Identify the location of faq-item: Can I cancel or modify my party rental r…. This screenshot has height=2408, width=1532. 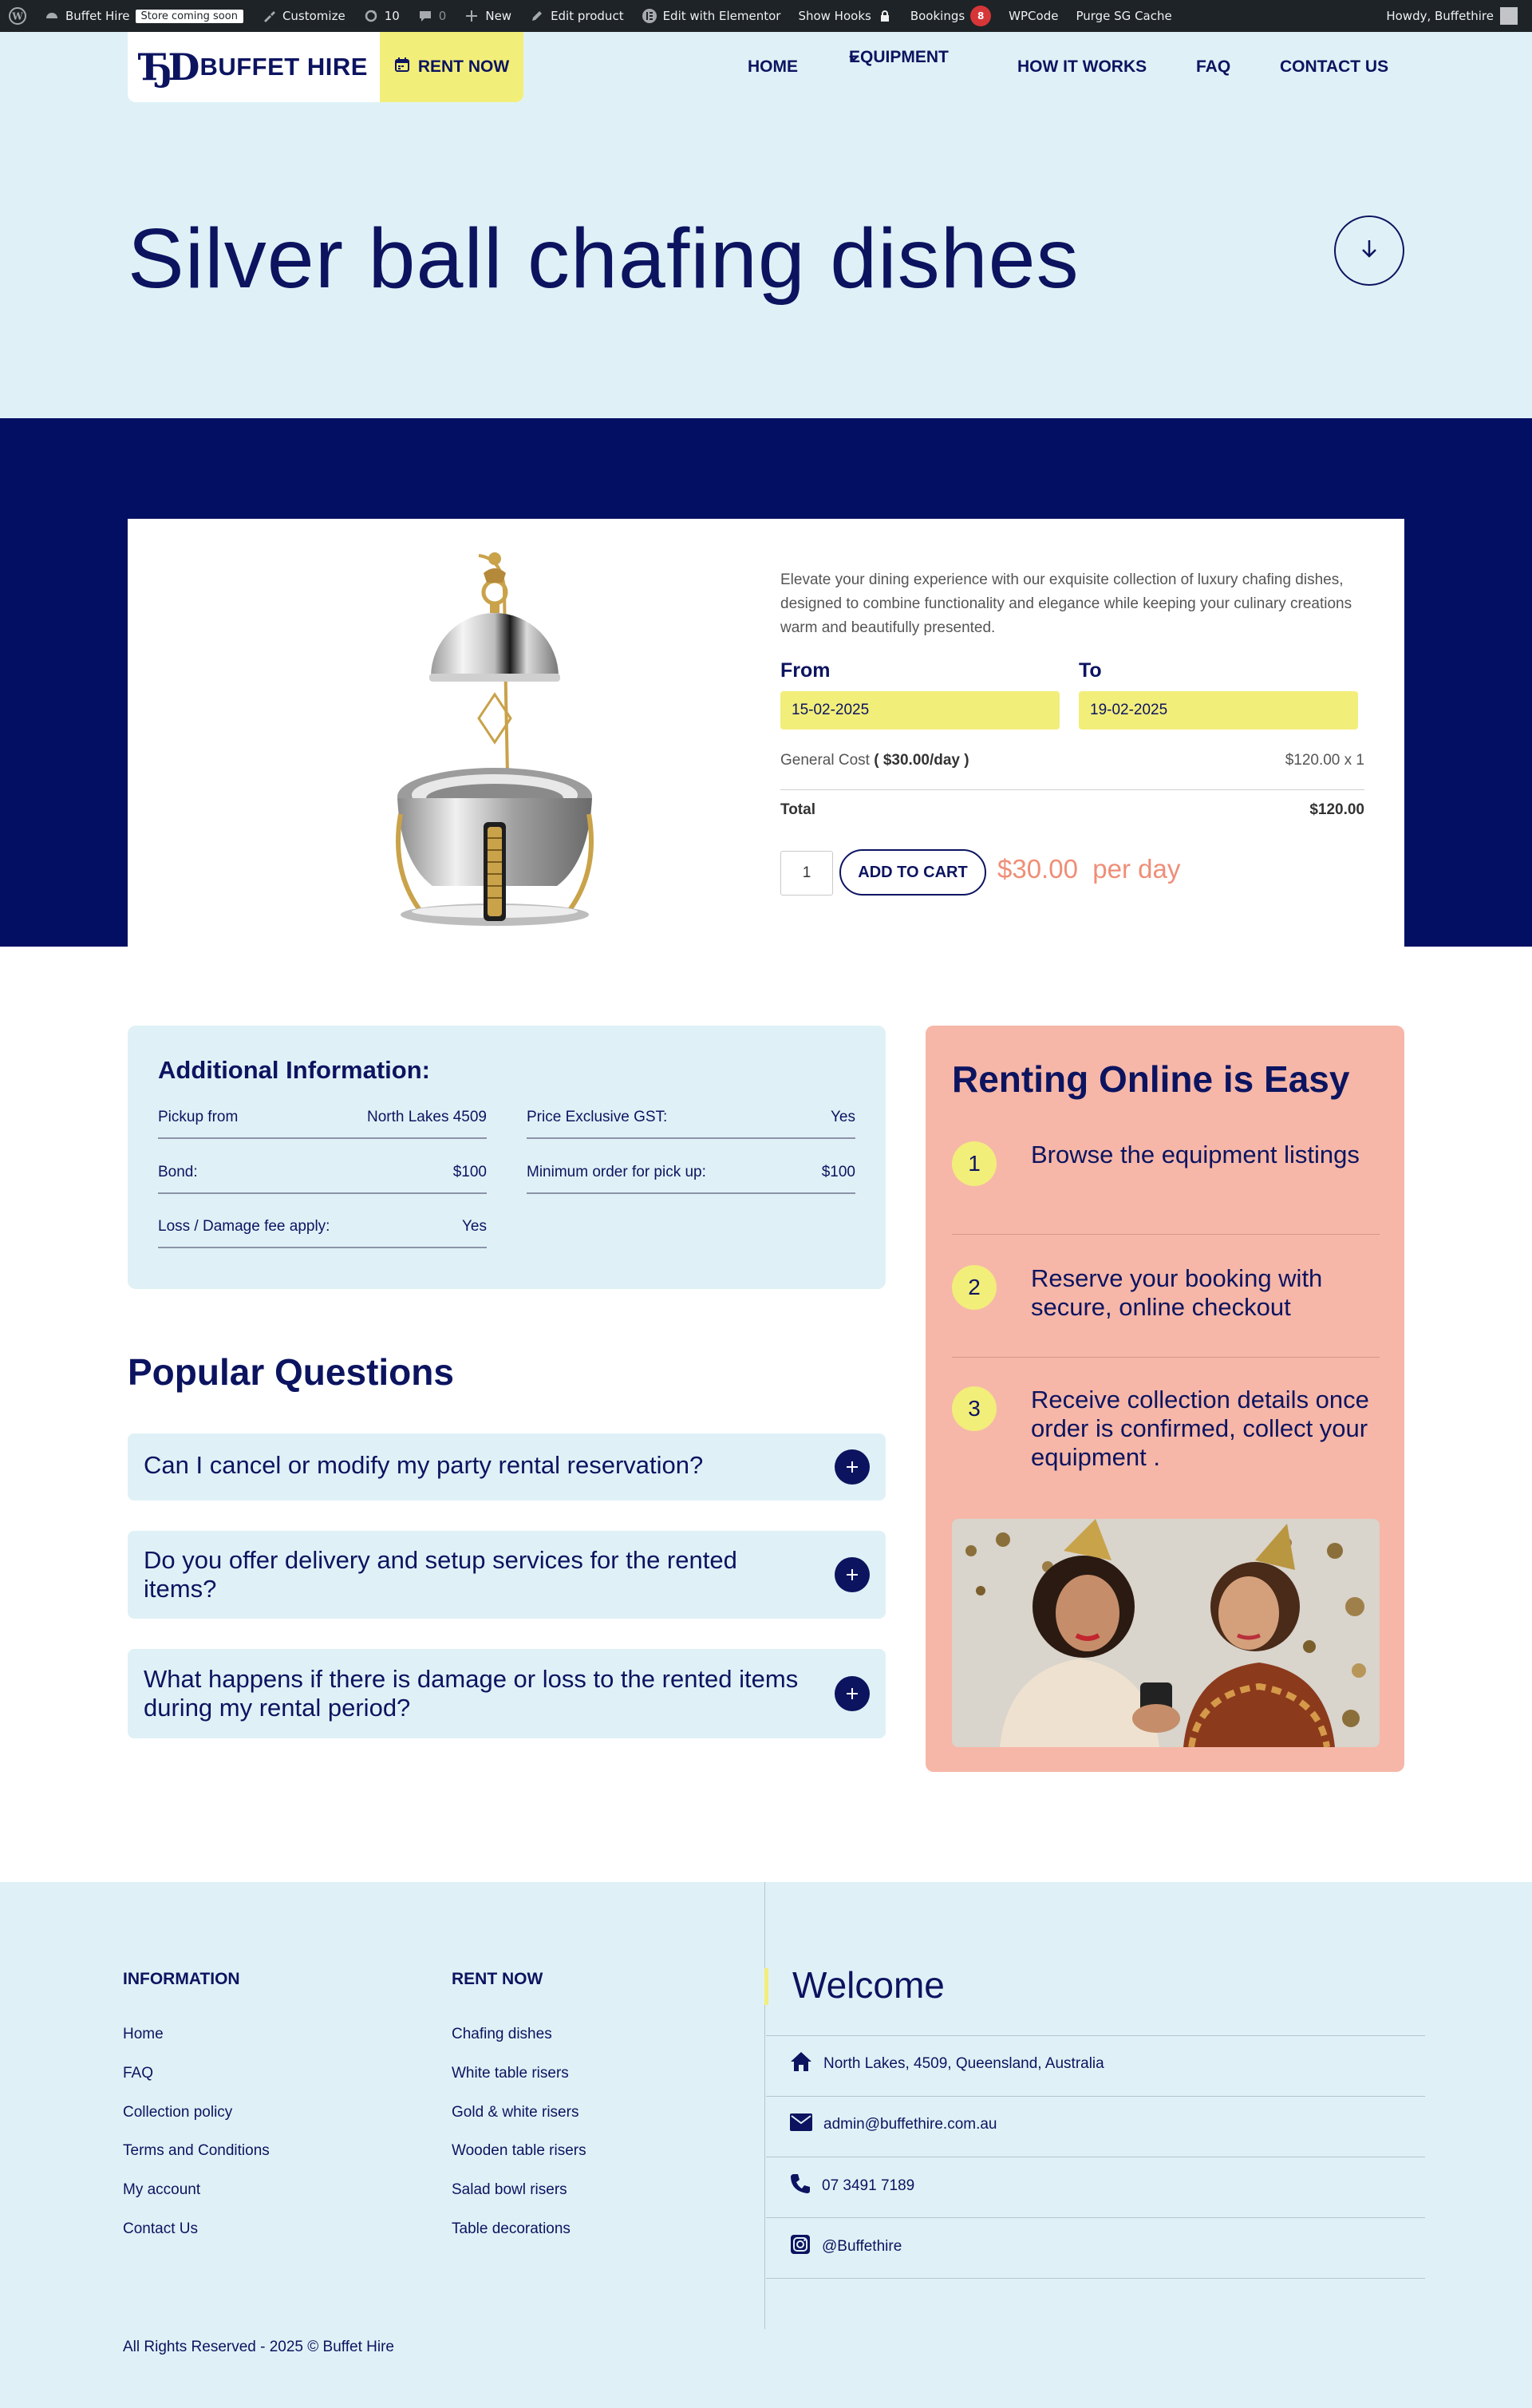
(507, 1467).